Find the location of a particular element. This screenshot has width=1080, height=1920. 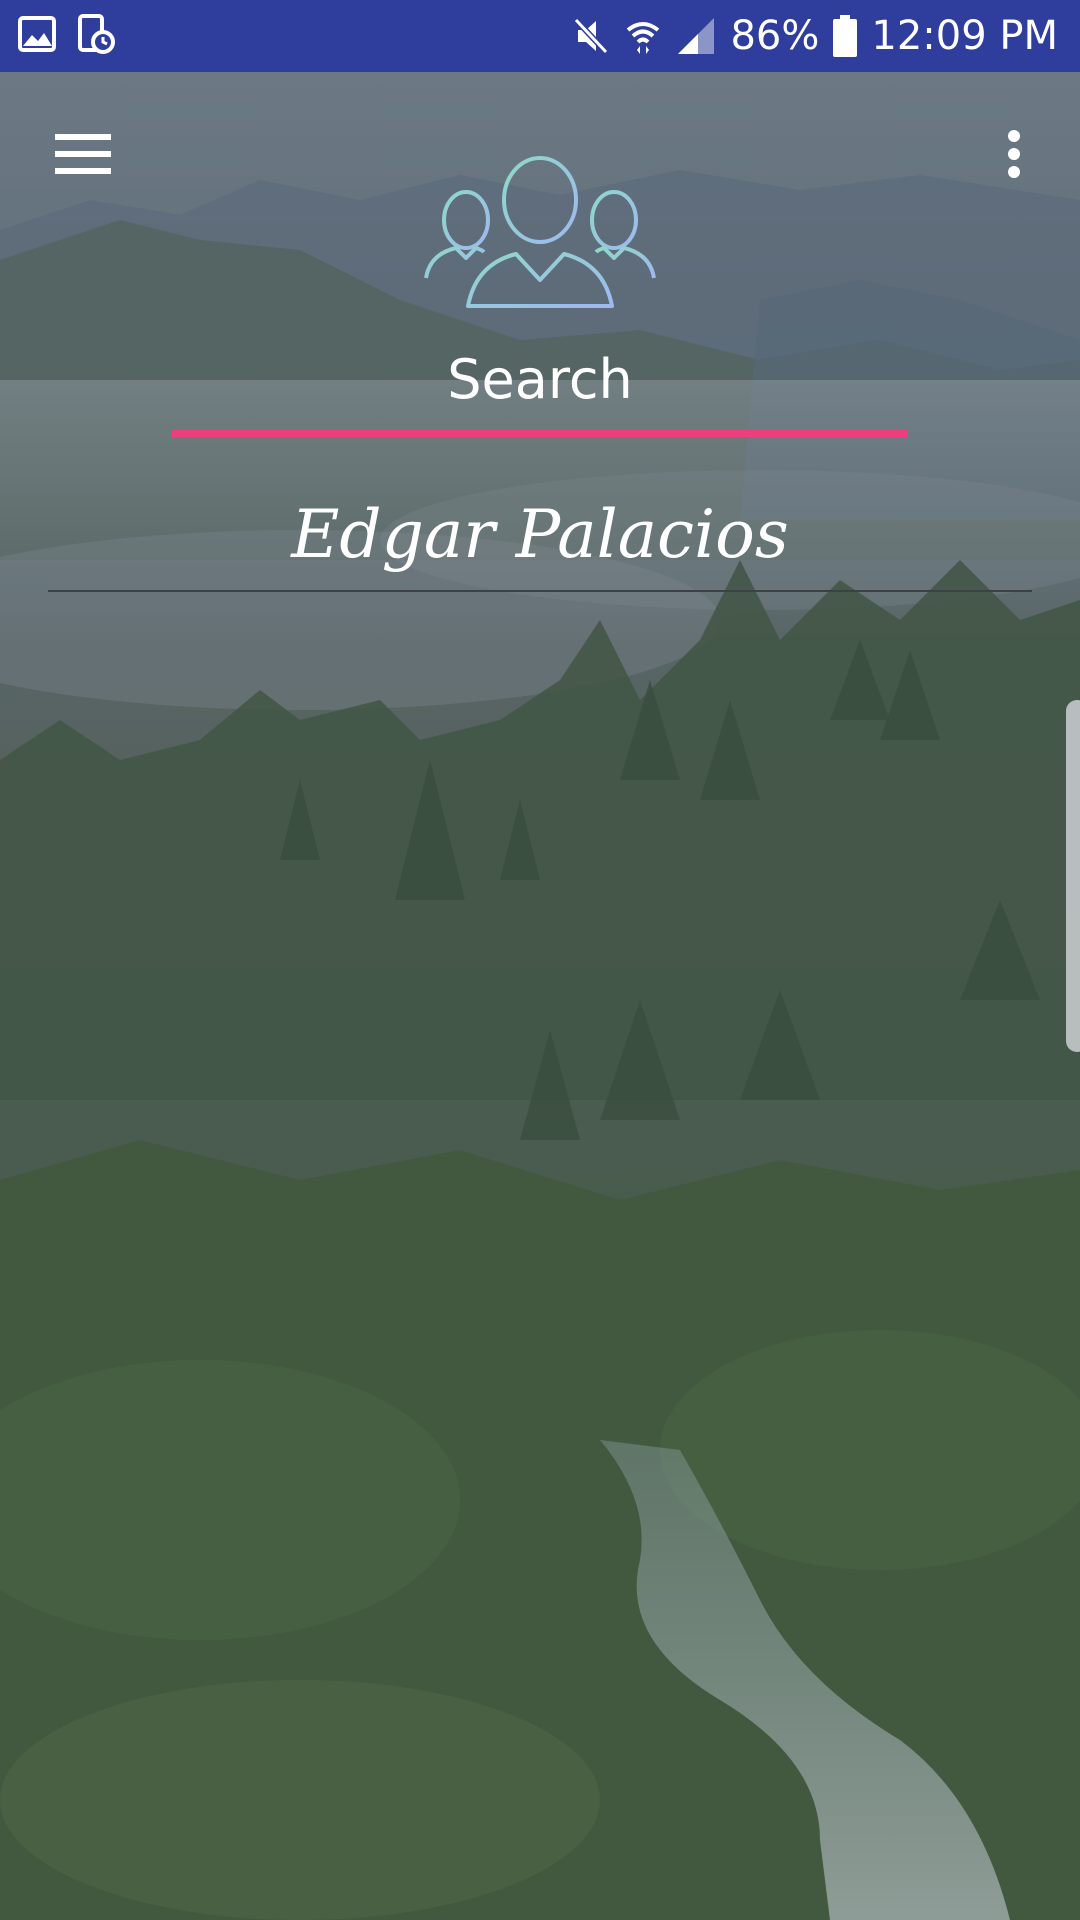

tab-search-label: Search is located at coordinates (540, 379).